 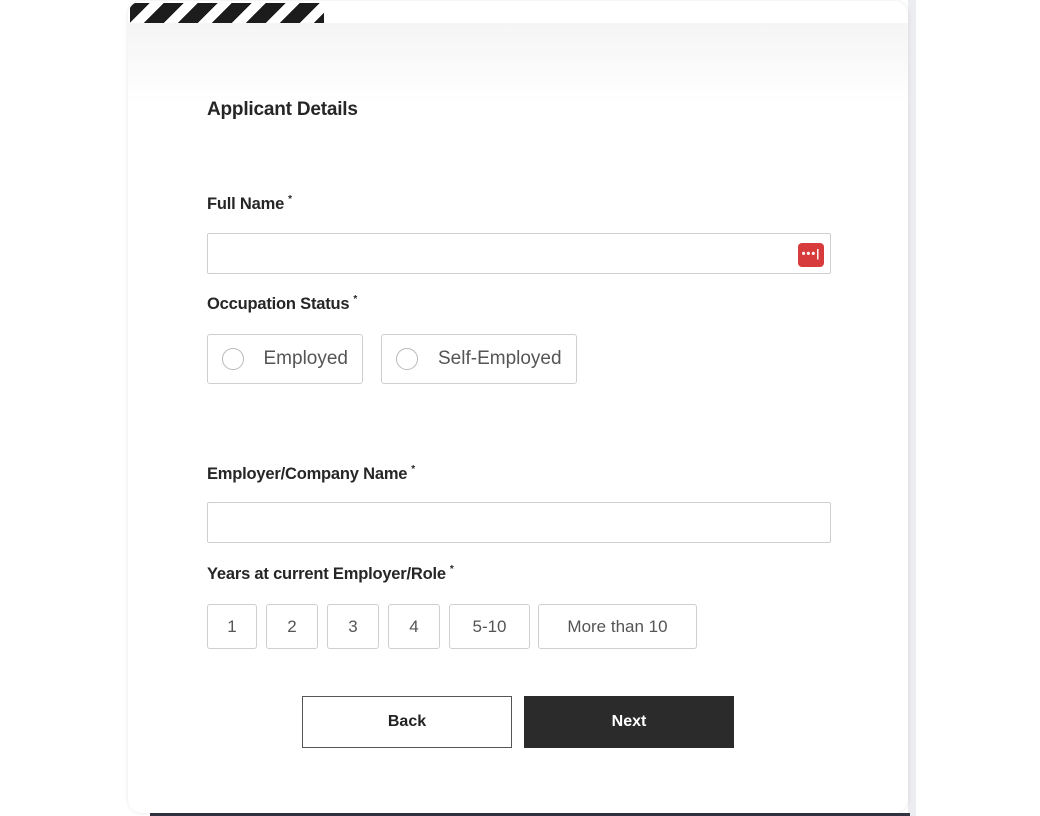 I want to click on years-option-4: 4, so click(x=414, y=626).